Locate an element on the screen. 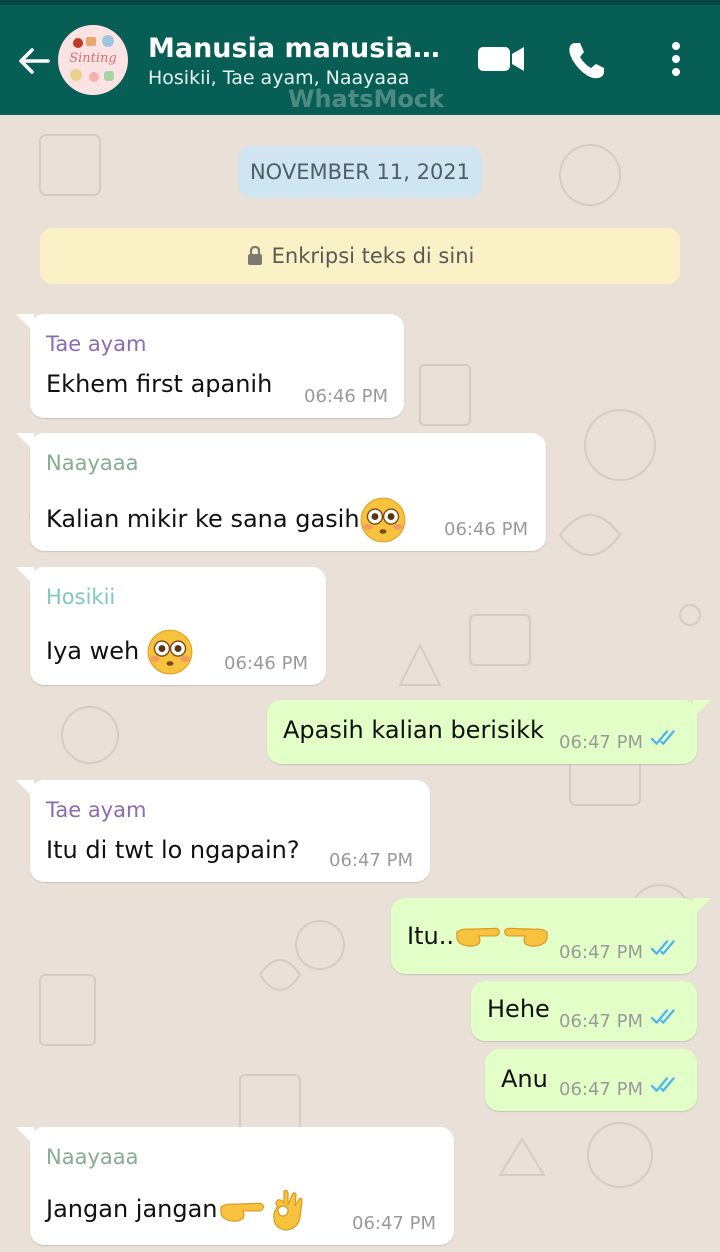  message-bubble-incoming: Naayaaa Jangan jangan 06:47 PM is located at coordinates (235, 1186).